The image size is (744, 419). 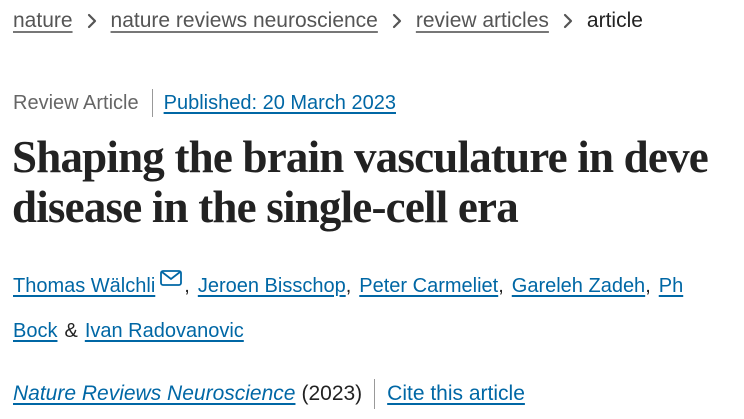 I want to click on article-title-line-1: Shaping the brain vasculature in deve, so click(x=360, y=157).